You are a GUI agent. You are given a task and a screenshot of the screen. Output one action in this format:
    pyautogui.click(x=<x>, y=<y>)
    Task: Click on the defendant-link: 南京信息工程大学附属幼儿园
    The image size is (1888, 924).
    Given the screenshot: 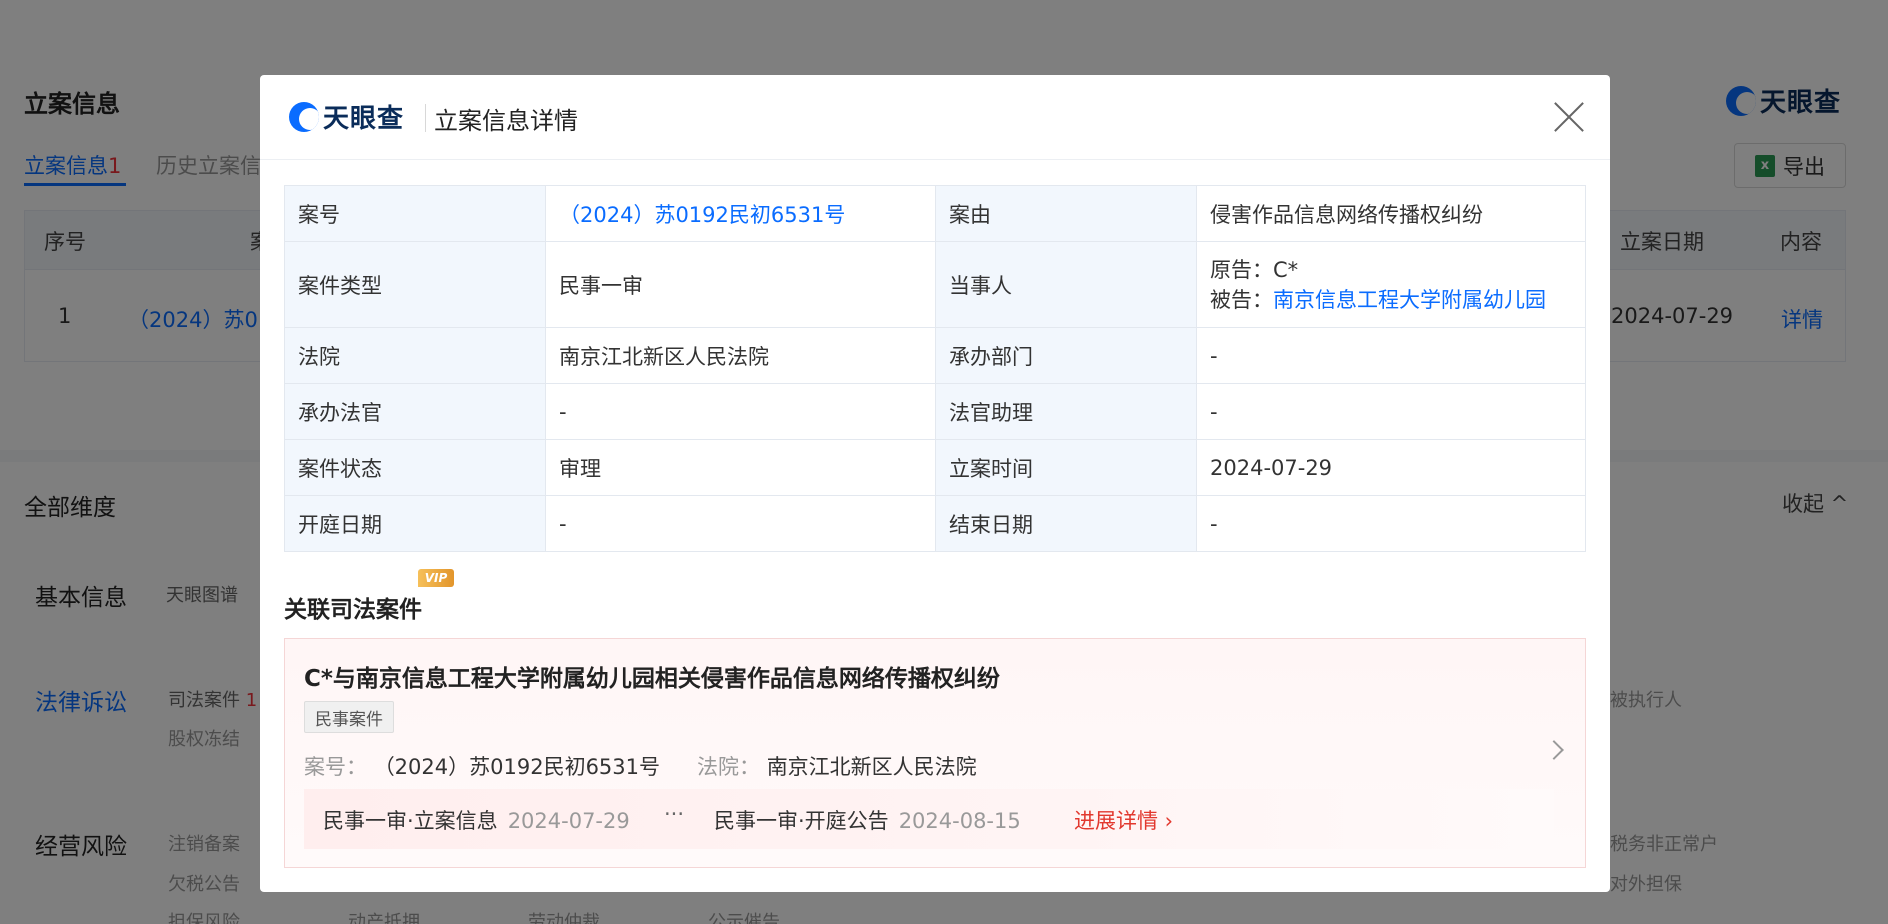 What is the action you would take?
    pyautogui.click(x=1409, y=300)
    